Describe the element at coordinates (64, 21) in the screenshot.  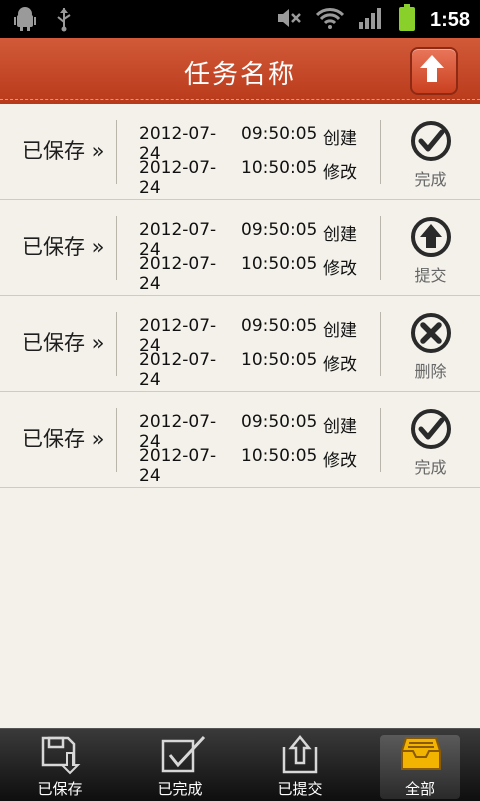
I see `usb-icon` at that location.